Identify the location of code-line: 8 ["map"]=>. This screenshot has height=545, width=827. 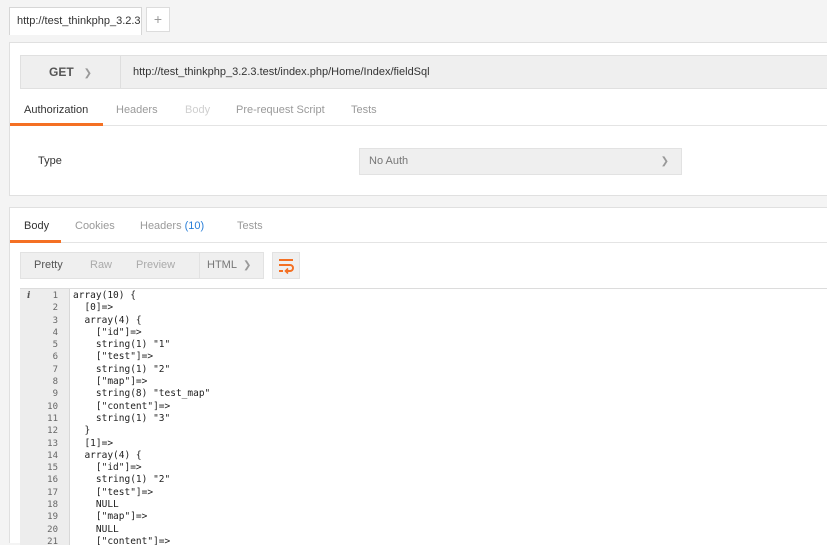
(423, 382).